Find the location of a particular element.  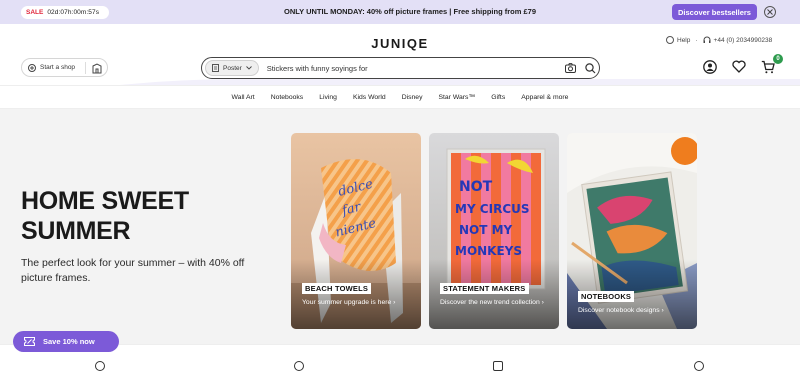

heart-icon is located at coordinates (739, 66).